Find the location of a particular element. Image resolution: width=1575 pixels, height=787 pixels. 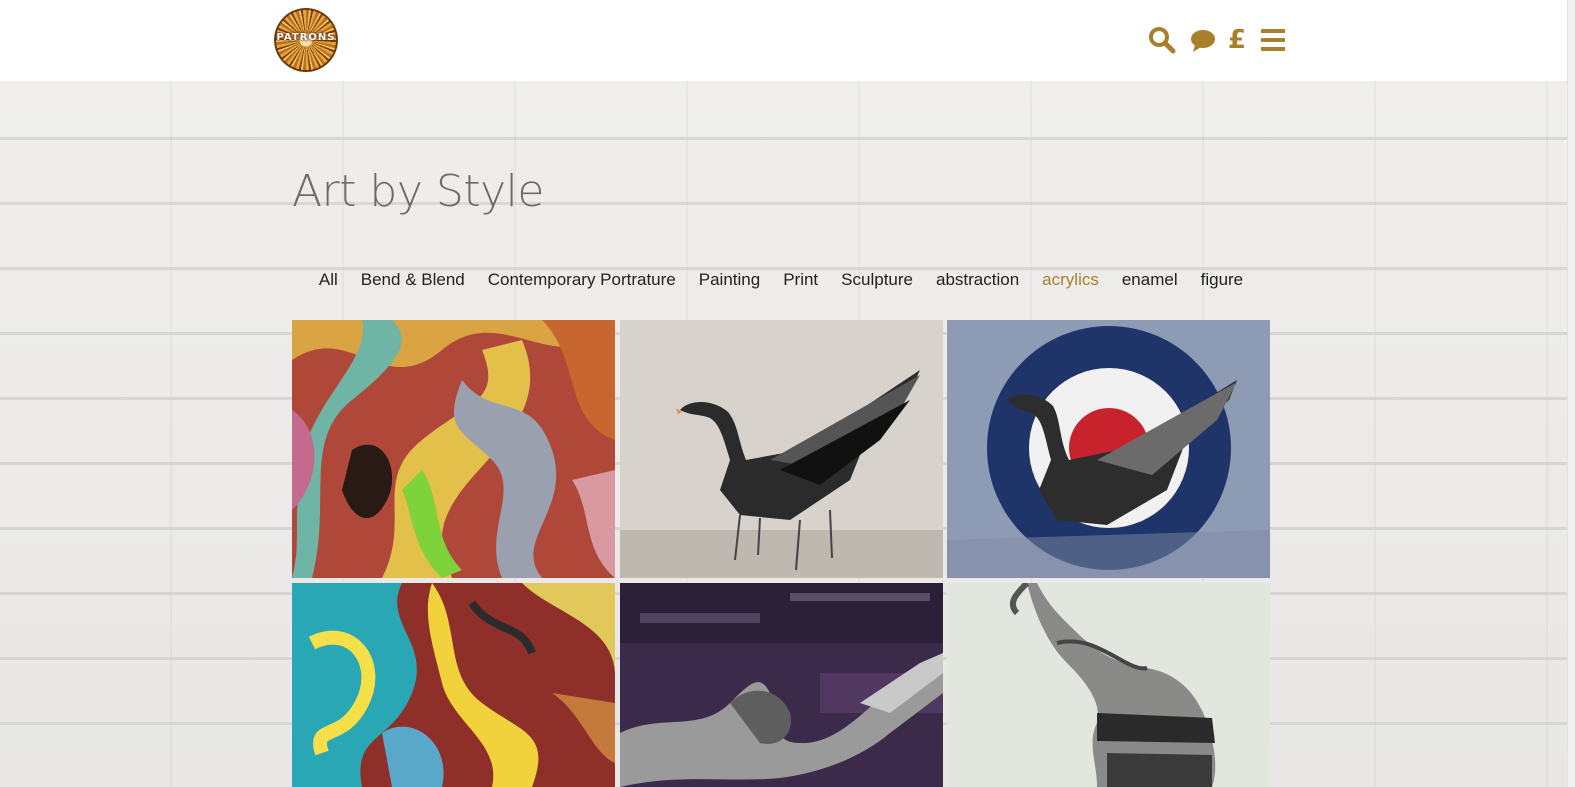

search-icon is located at coordinates (1162, 40).